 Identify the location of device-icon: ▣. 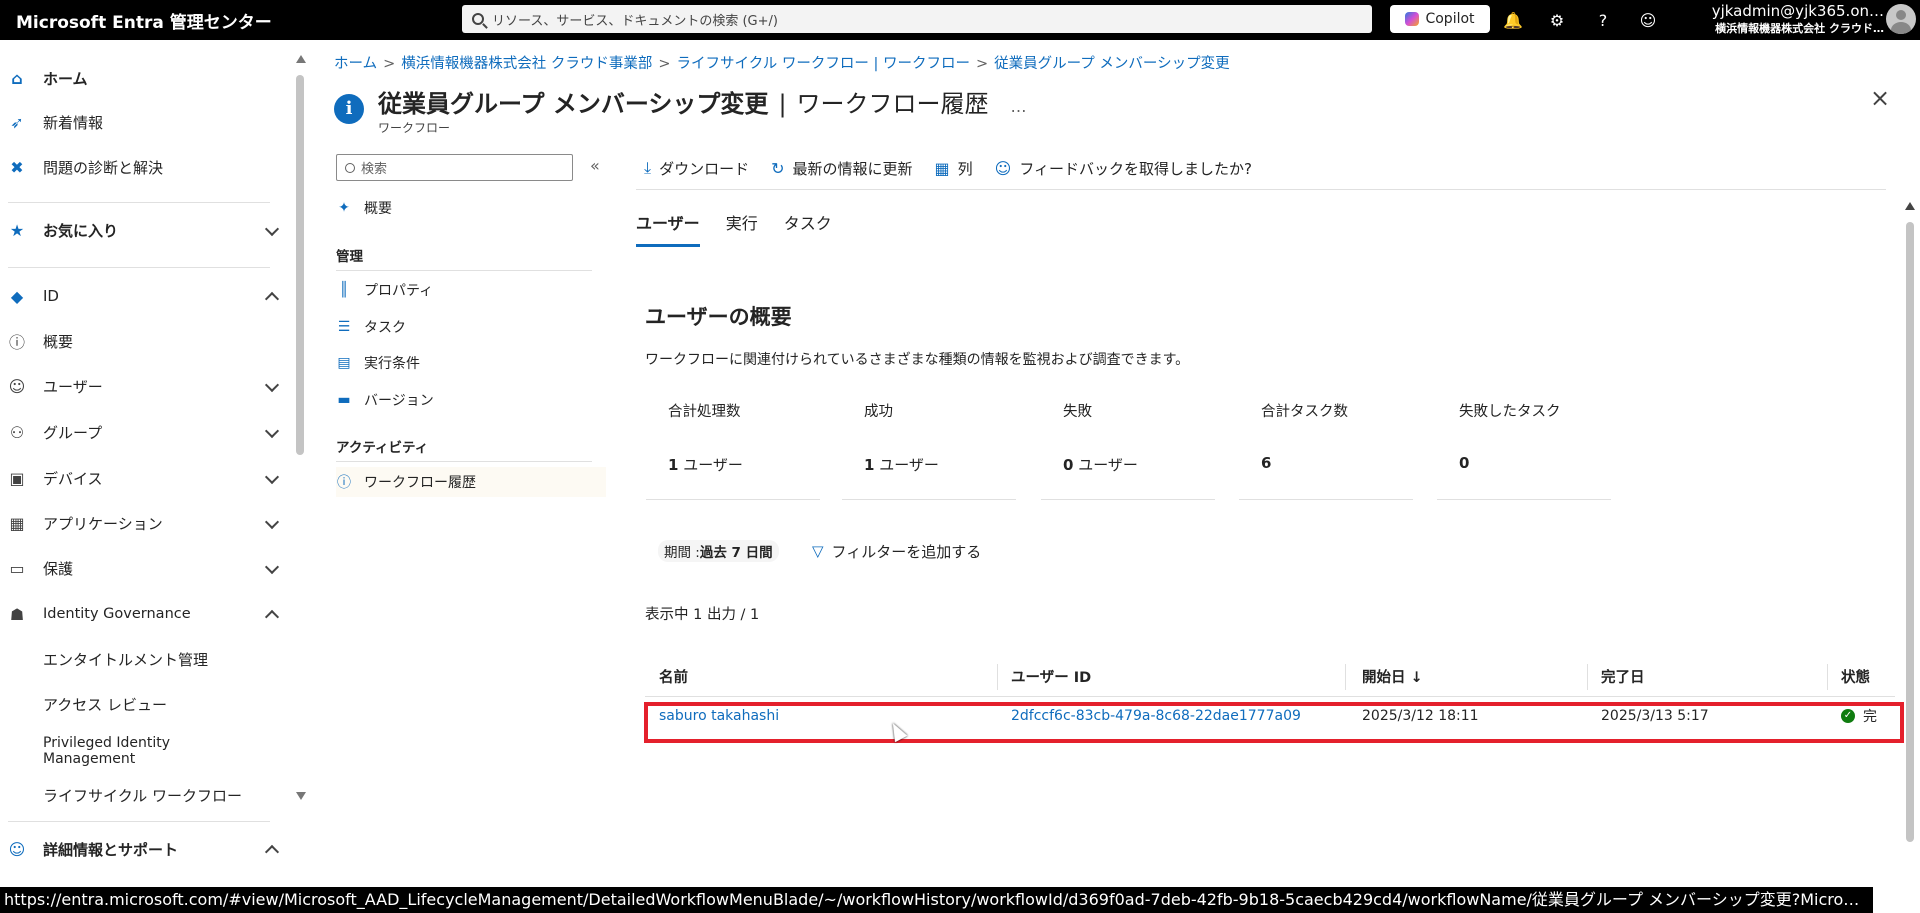
(17, 478).